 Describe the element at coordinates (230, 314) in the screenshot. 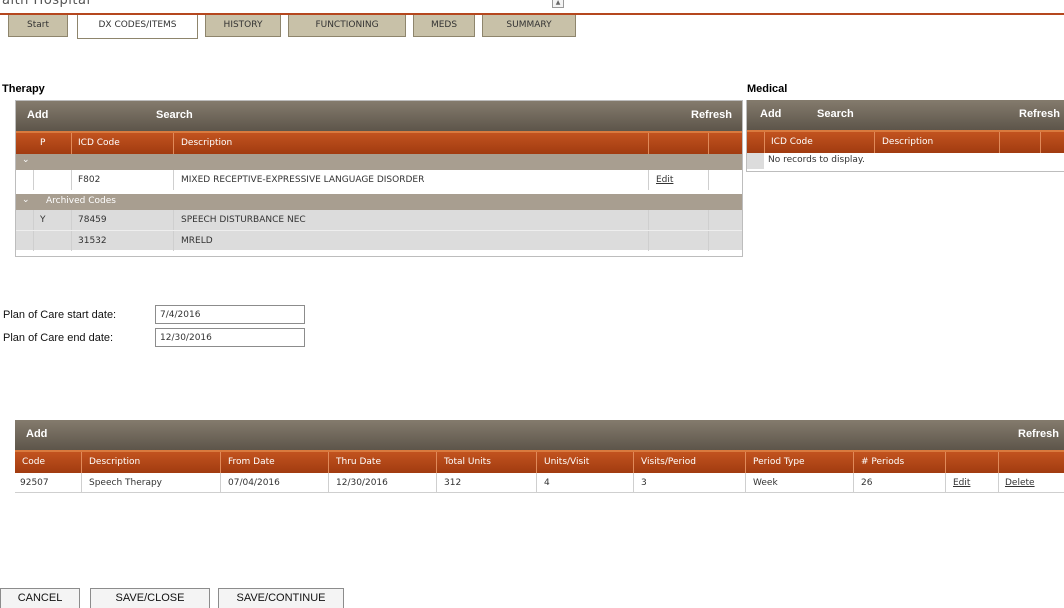

I see `poc-start-date-field: 7/4/2016` at that location.